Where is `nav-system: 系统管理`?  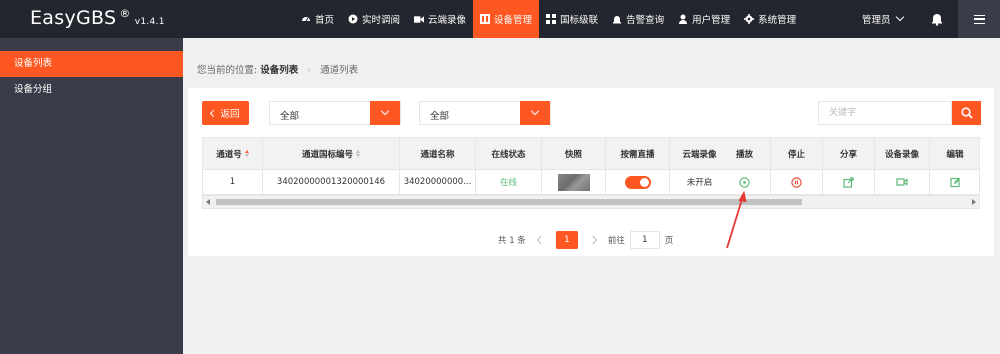
nav-system: 系统管理 is located at coordinates (770, 19).